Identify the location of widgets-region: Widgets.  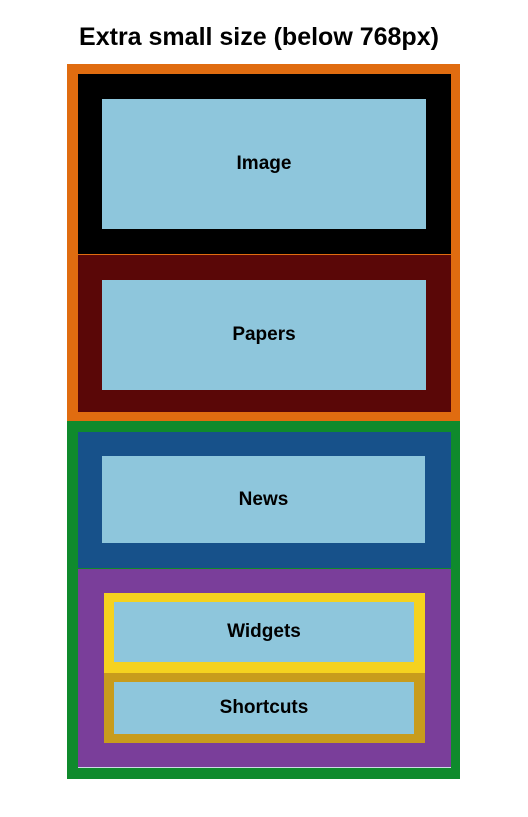
(264, 632).